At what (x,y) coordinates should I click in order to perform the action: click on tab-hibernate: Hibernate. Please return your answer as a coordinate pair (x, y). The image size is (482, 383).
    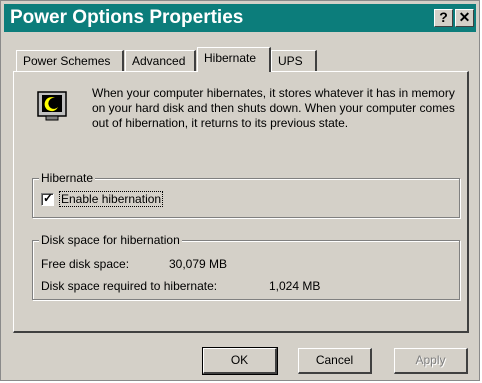
    Looking at the image, I should click on (234, 59).